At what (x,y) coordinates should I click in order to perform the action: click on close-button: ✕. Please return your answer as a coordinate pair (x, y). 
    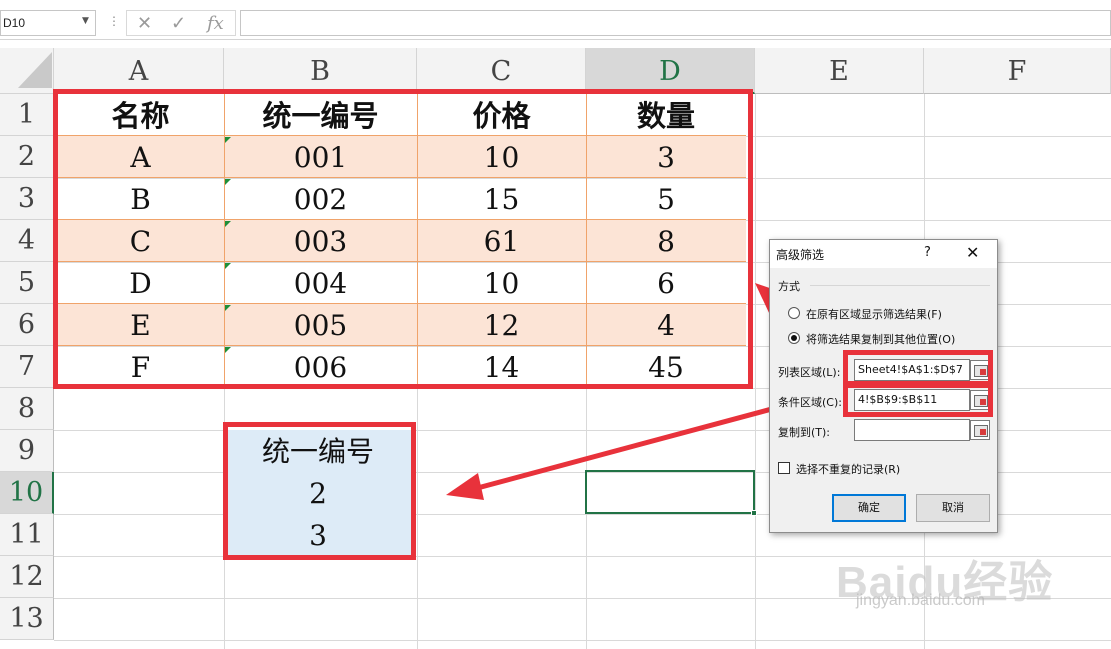
    Looking at the image, I should click on (972, 252).